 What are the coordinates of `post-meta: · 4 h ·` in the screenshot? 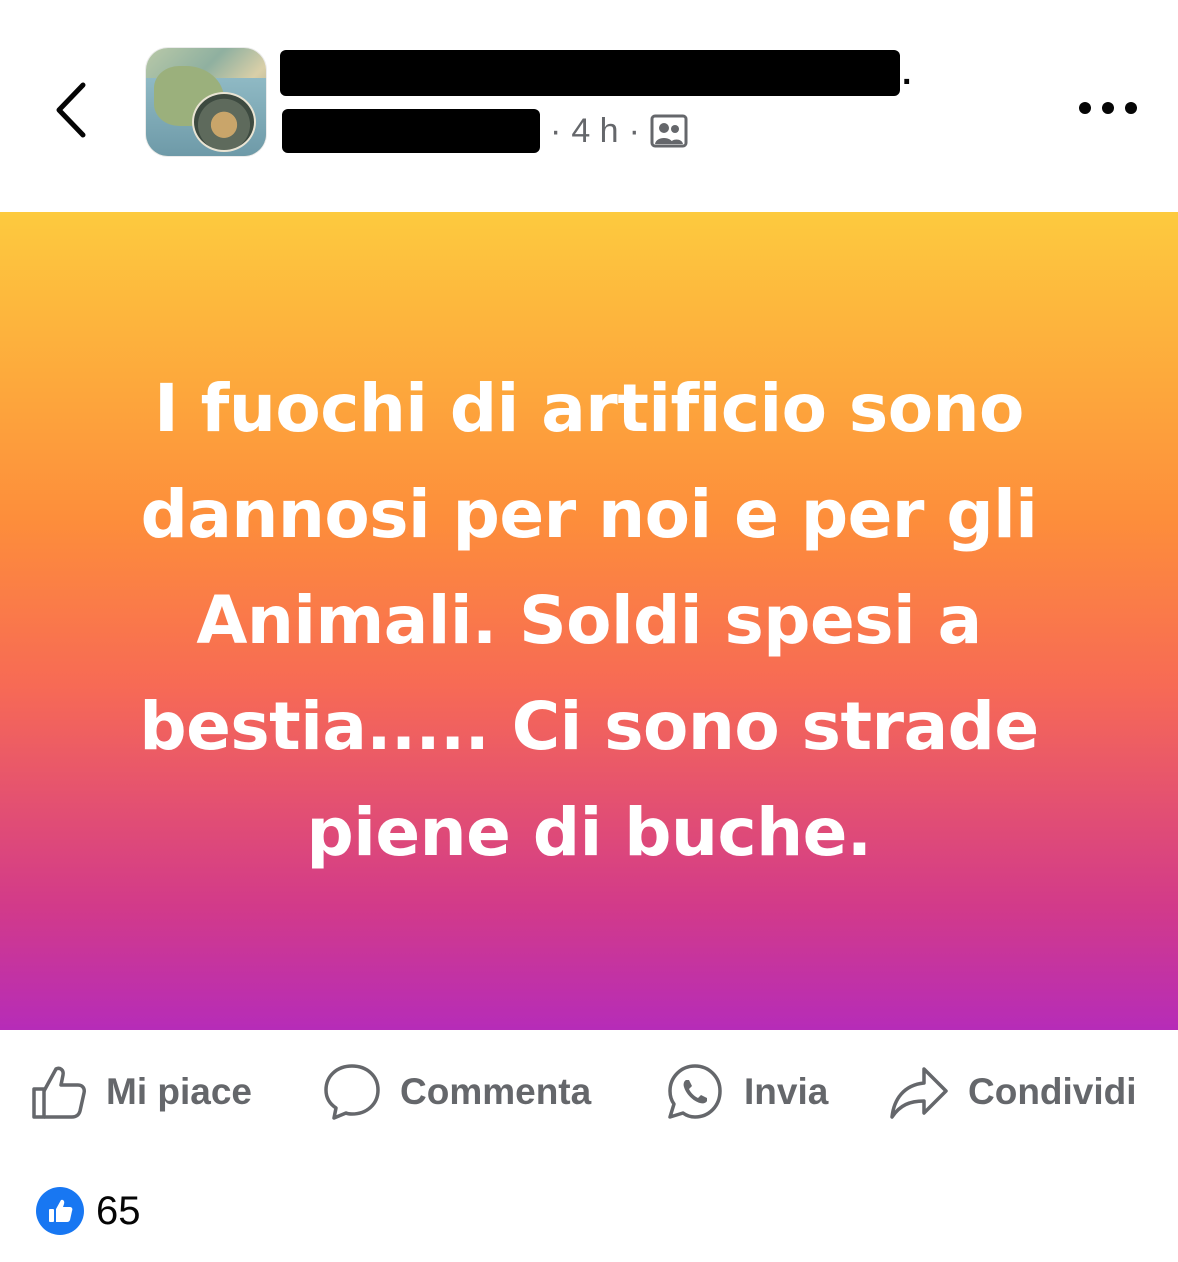 It's located at (485, 131).